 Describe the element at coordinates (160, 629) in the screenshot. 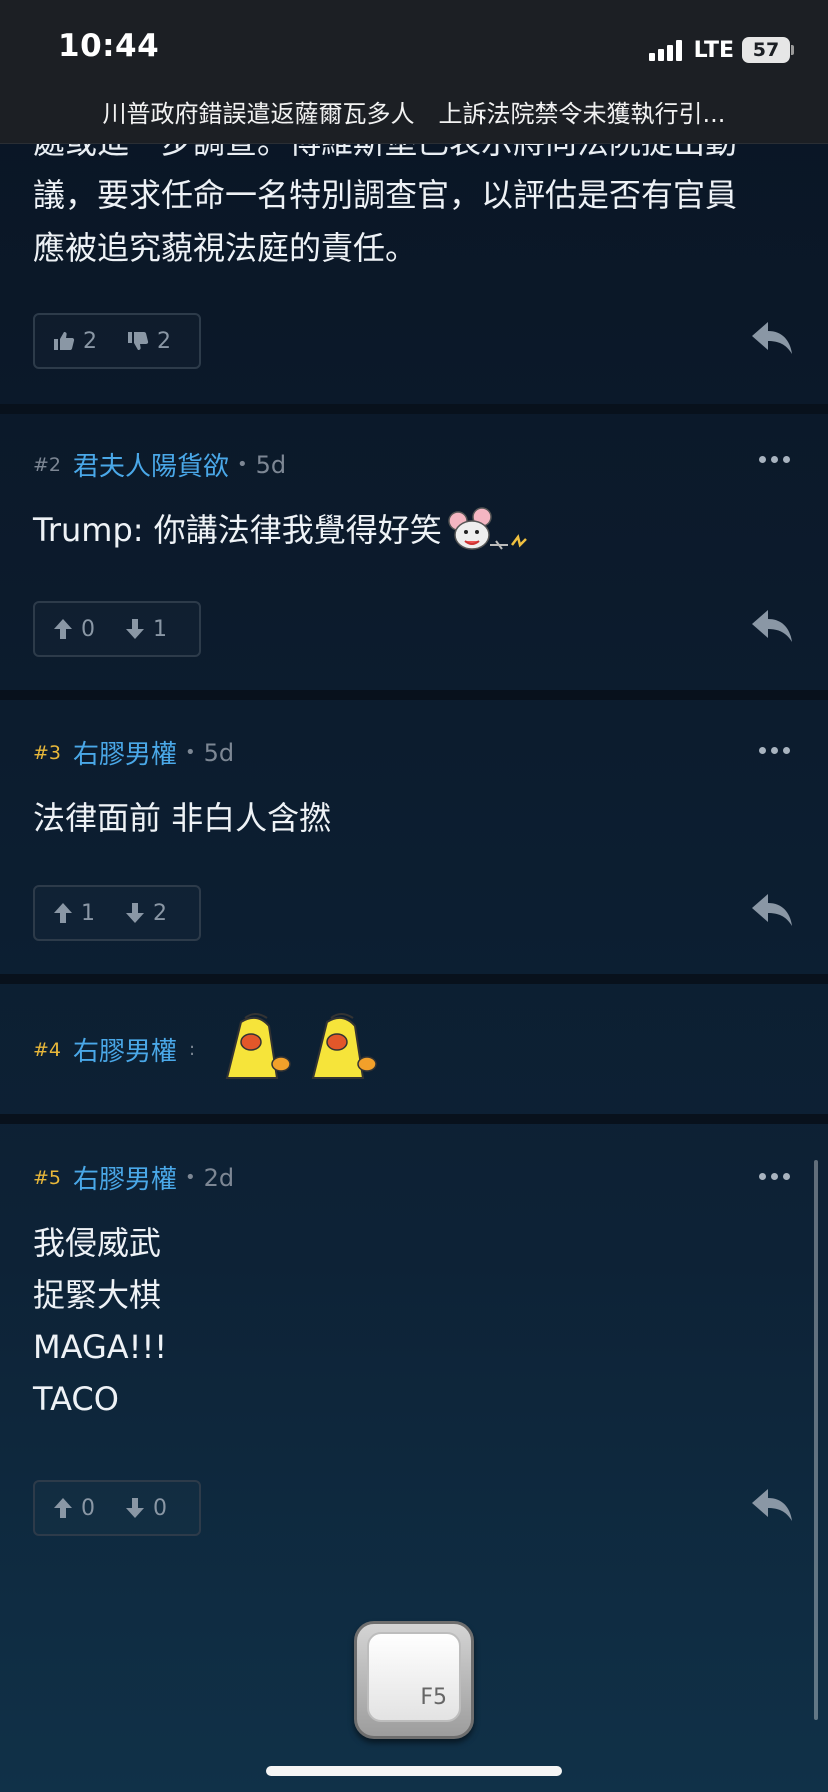

I see `downvote-count: 1` at that location.